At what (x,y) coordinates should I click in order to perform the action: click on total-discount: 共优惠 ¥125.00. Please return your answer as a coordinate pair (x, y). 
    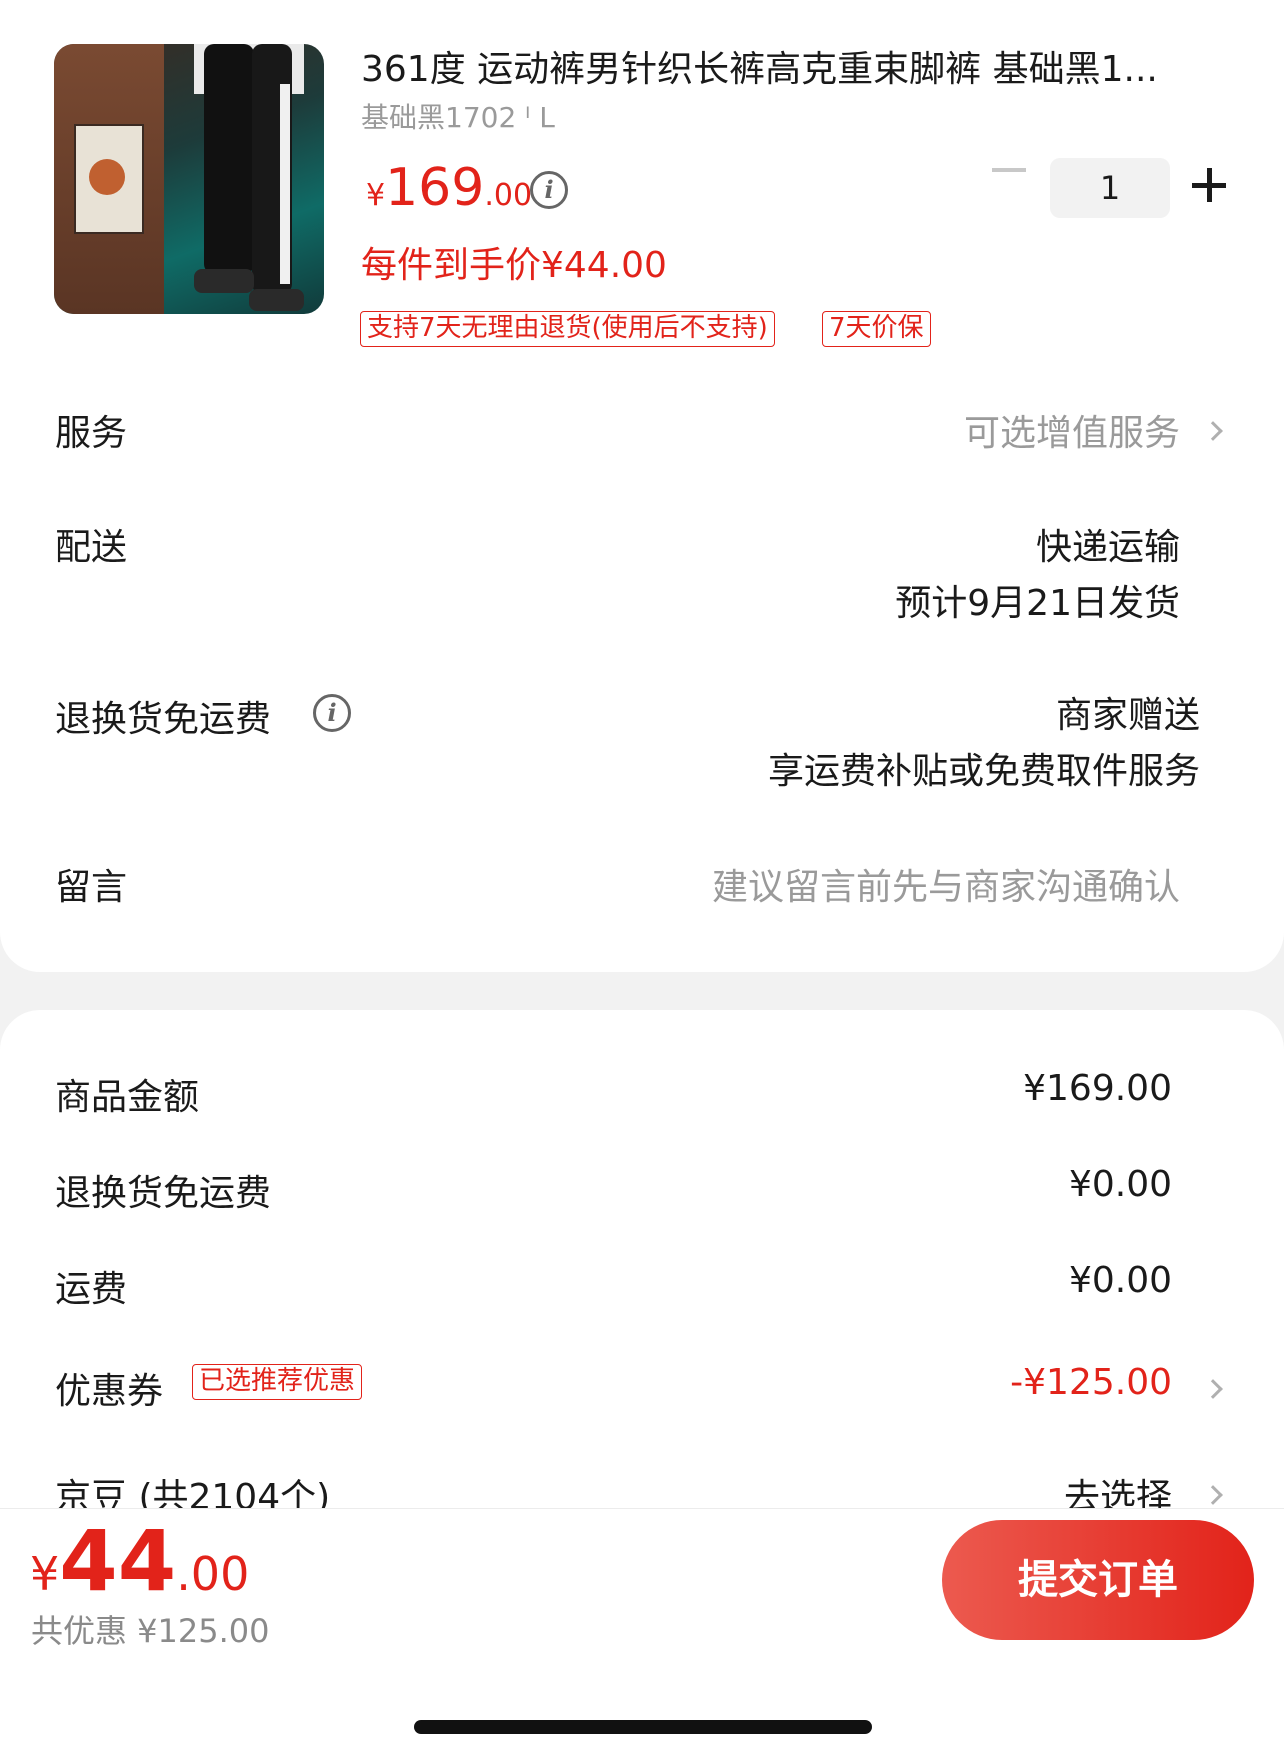
    Looking at the image, I should click on (150, 1631).